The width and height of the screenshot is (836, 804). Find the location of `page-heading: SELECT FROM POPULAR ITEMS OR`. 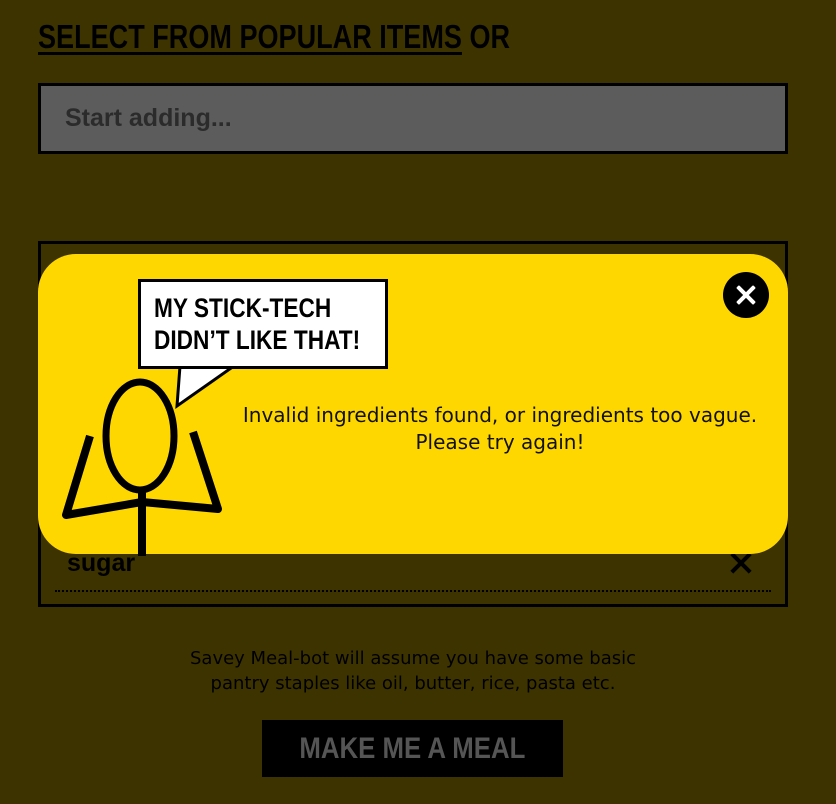

page-heading: SELECT FROM POPULAR ITEMS OR is located at coordinates (274, 37).